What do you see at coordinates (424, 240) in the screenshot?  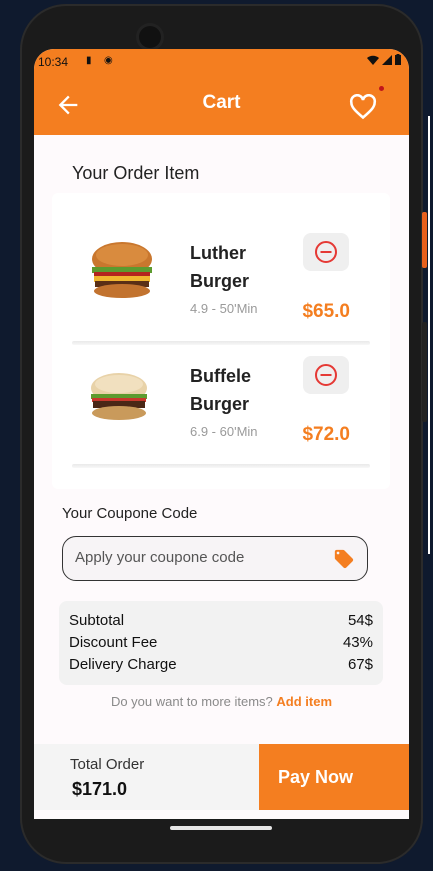 I see `power-button` at bounding box center [424, 240].